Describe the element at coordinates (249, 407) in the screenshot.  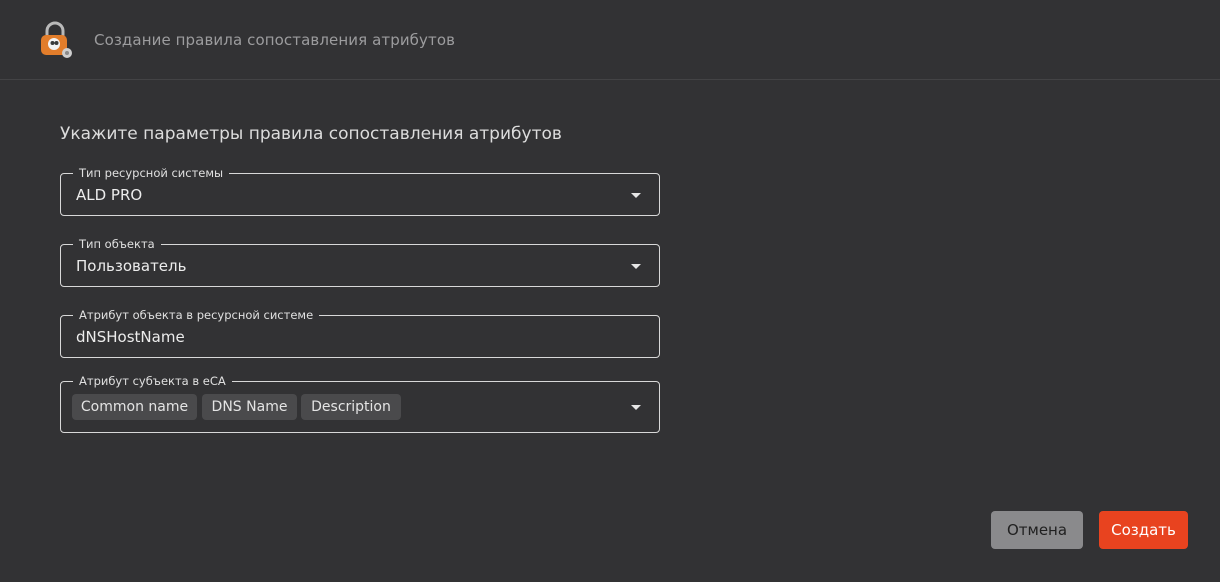
I see `chip-dns-name: DNS Name` at that location.